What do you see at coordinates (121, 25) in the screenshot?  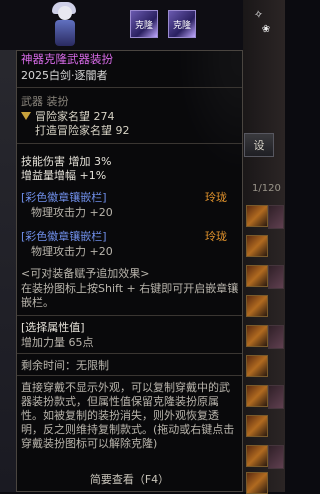 I see `item-header-bar: 克隆 克隆` at bounding box center [121, 25].